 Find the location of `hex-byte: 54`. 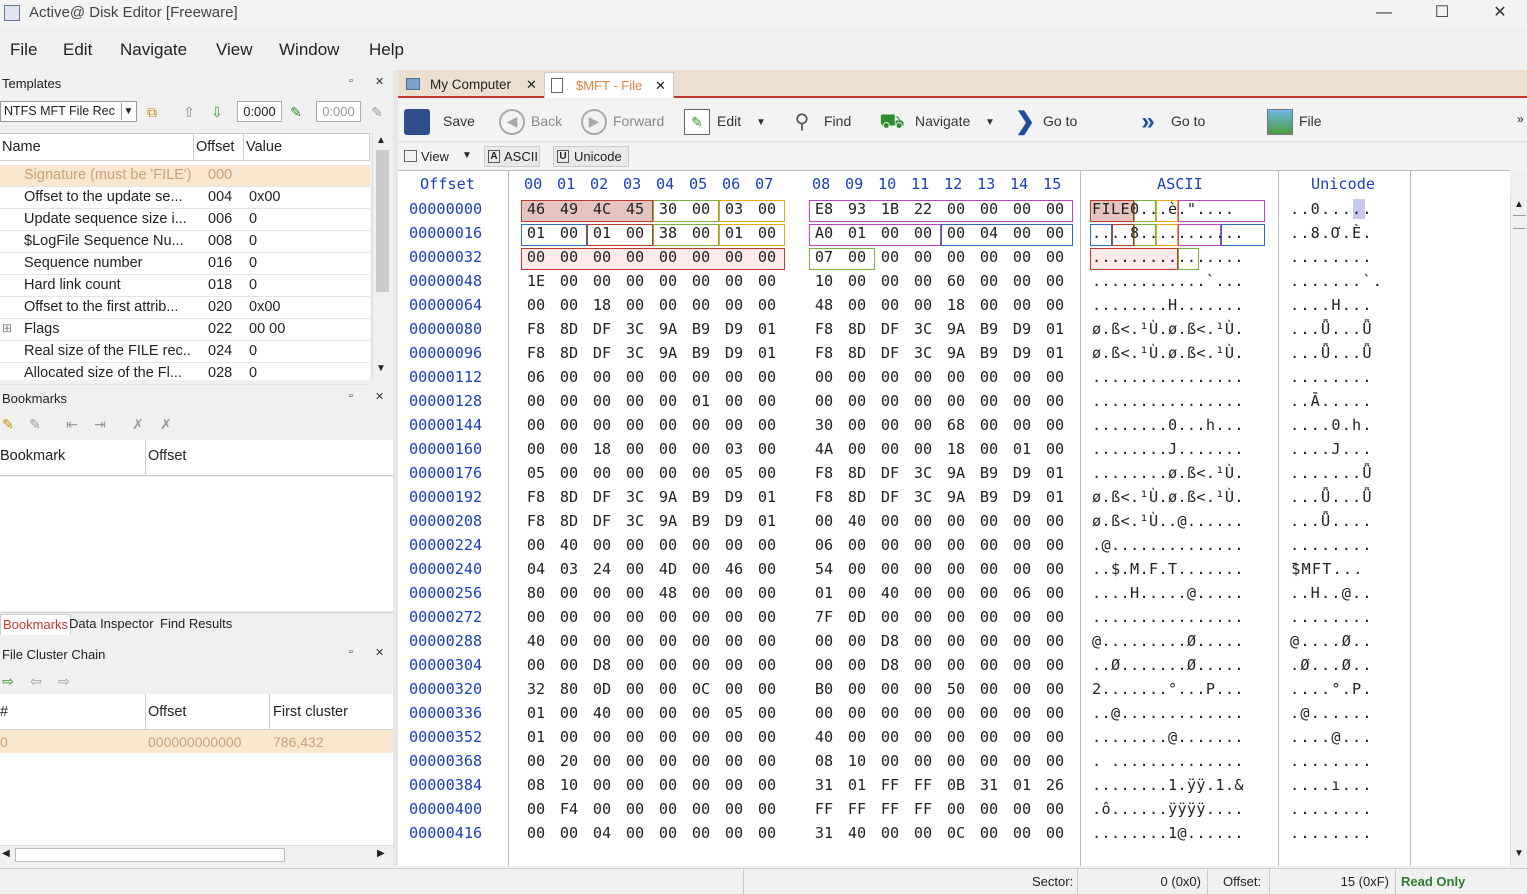

hex-byte: 54 is located at coordinates (824, 569).